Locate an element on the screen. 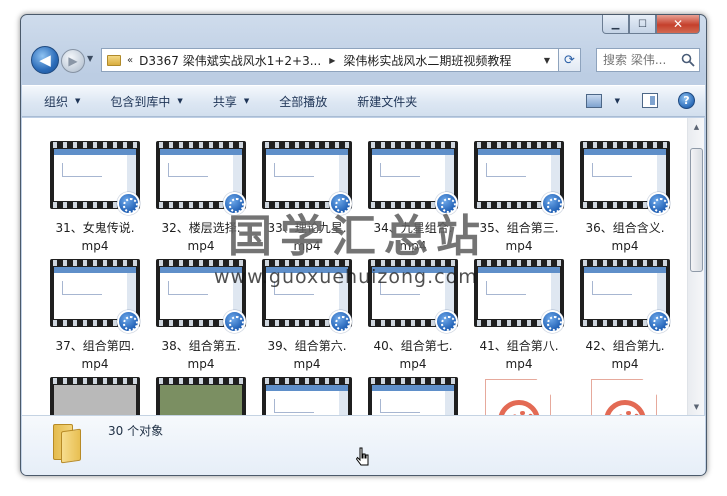 Image resolution: width=727 pixels, height=496 pixels. share-label: 共享 is located at coordinates (224, 101).